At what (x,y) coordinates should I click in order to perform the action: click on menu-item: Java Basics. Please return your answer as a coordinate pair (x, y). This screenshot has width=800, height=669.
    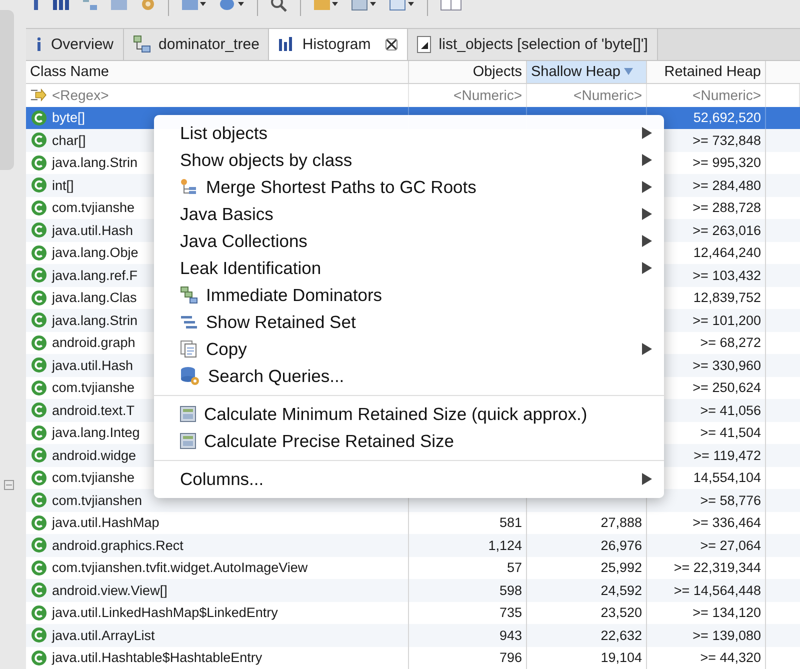
    Looking at the image, I should click on (409, 214).